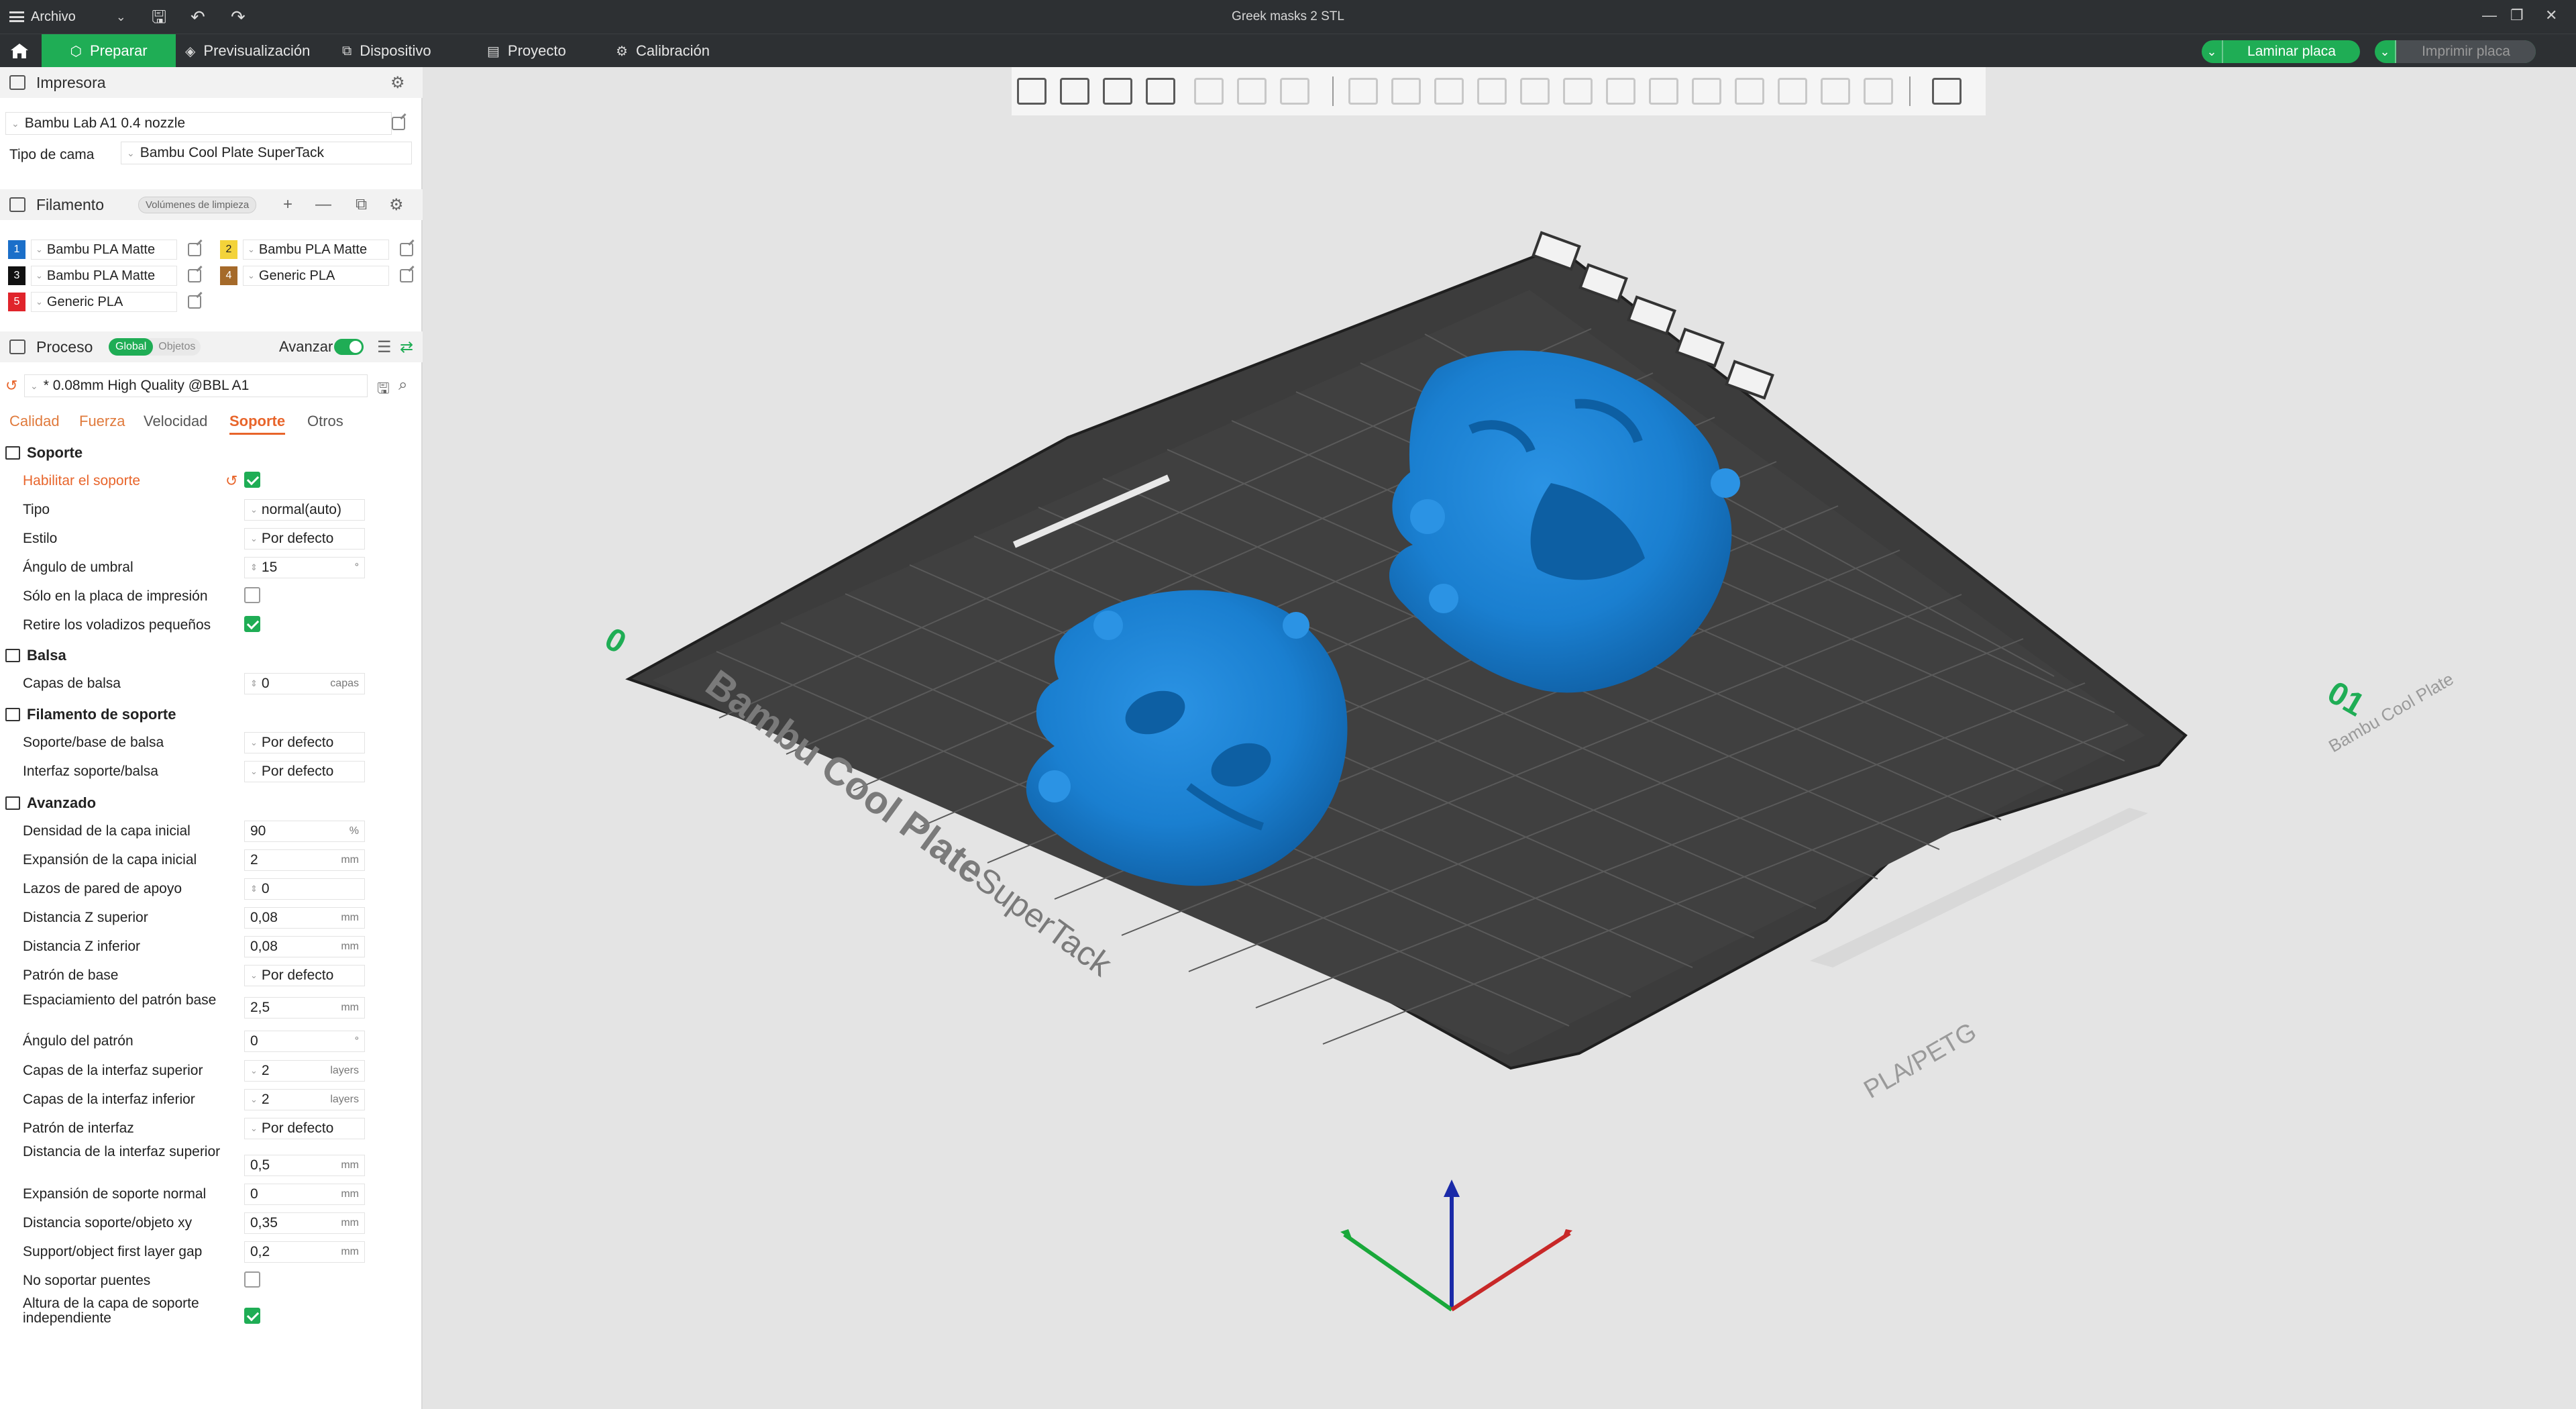 This screenshot has height=1409, width=2576. What do you see at coordinates (1835, 91) in the screenshot?
I see `assembly-icon` at bounding box center [1835, 91].